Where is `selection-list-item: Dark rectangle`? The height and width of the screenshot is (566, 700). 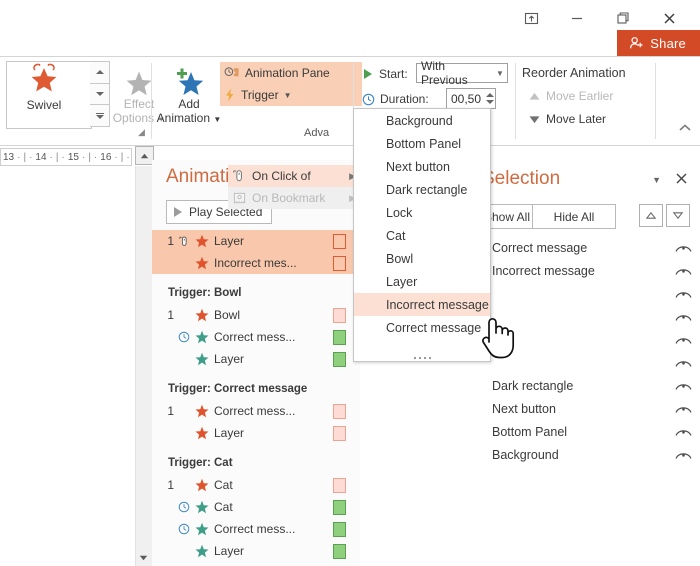
selection-list-item: Dark rectangle is located at coordinates (584, 385).